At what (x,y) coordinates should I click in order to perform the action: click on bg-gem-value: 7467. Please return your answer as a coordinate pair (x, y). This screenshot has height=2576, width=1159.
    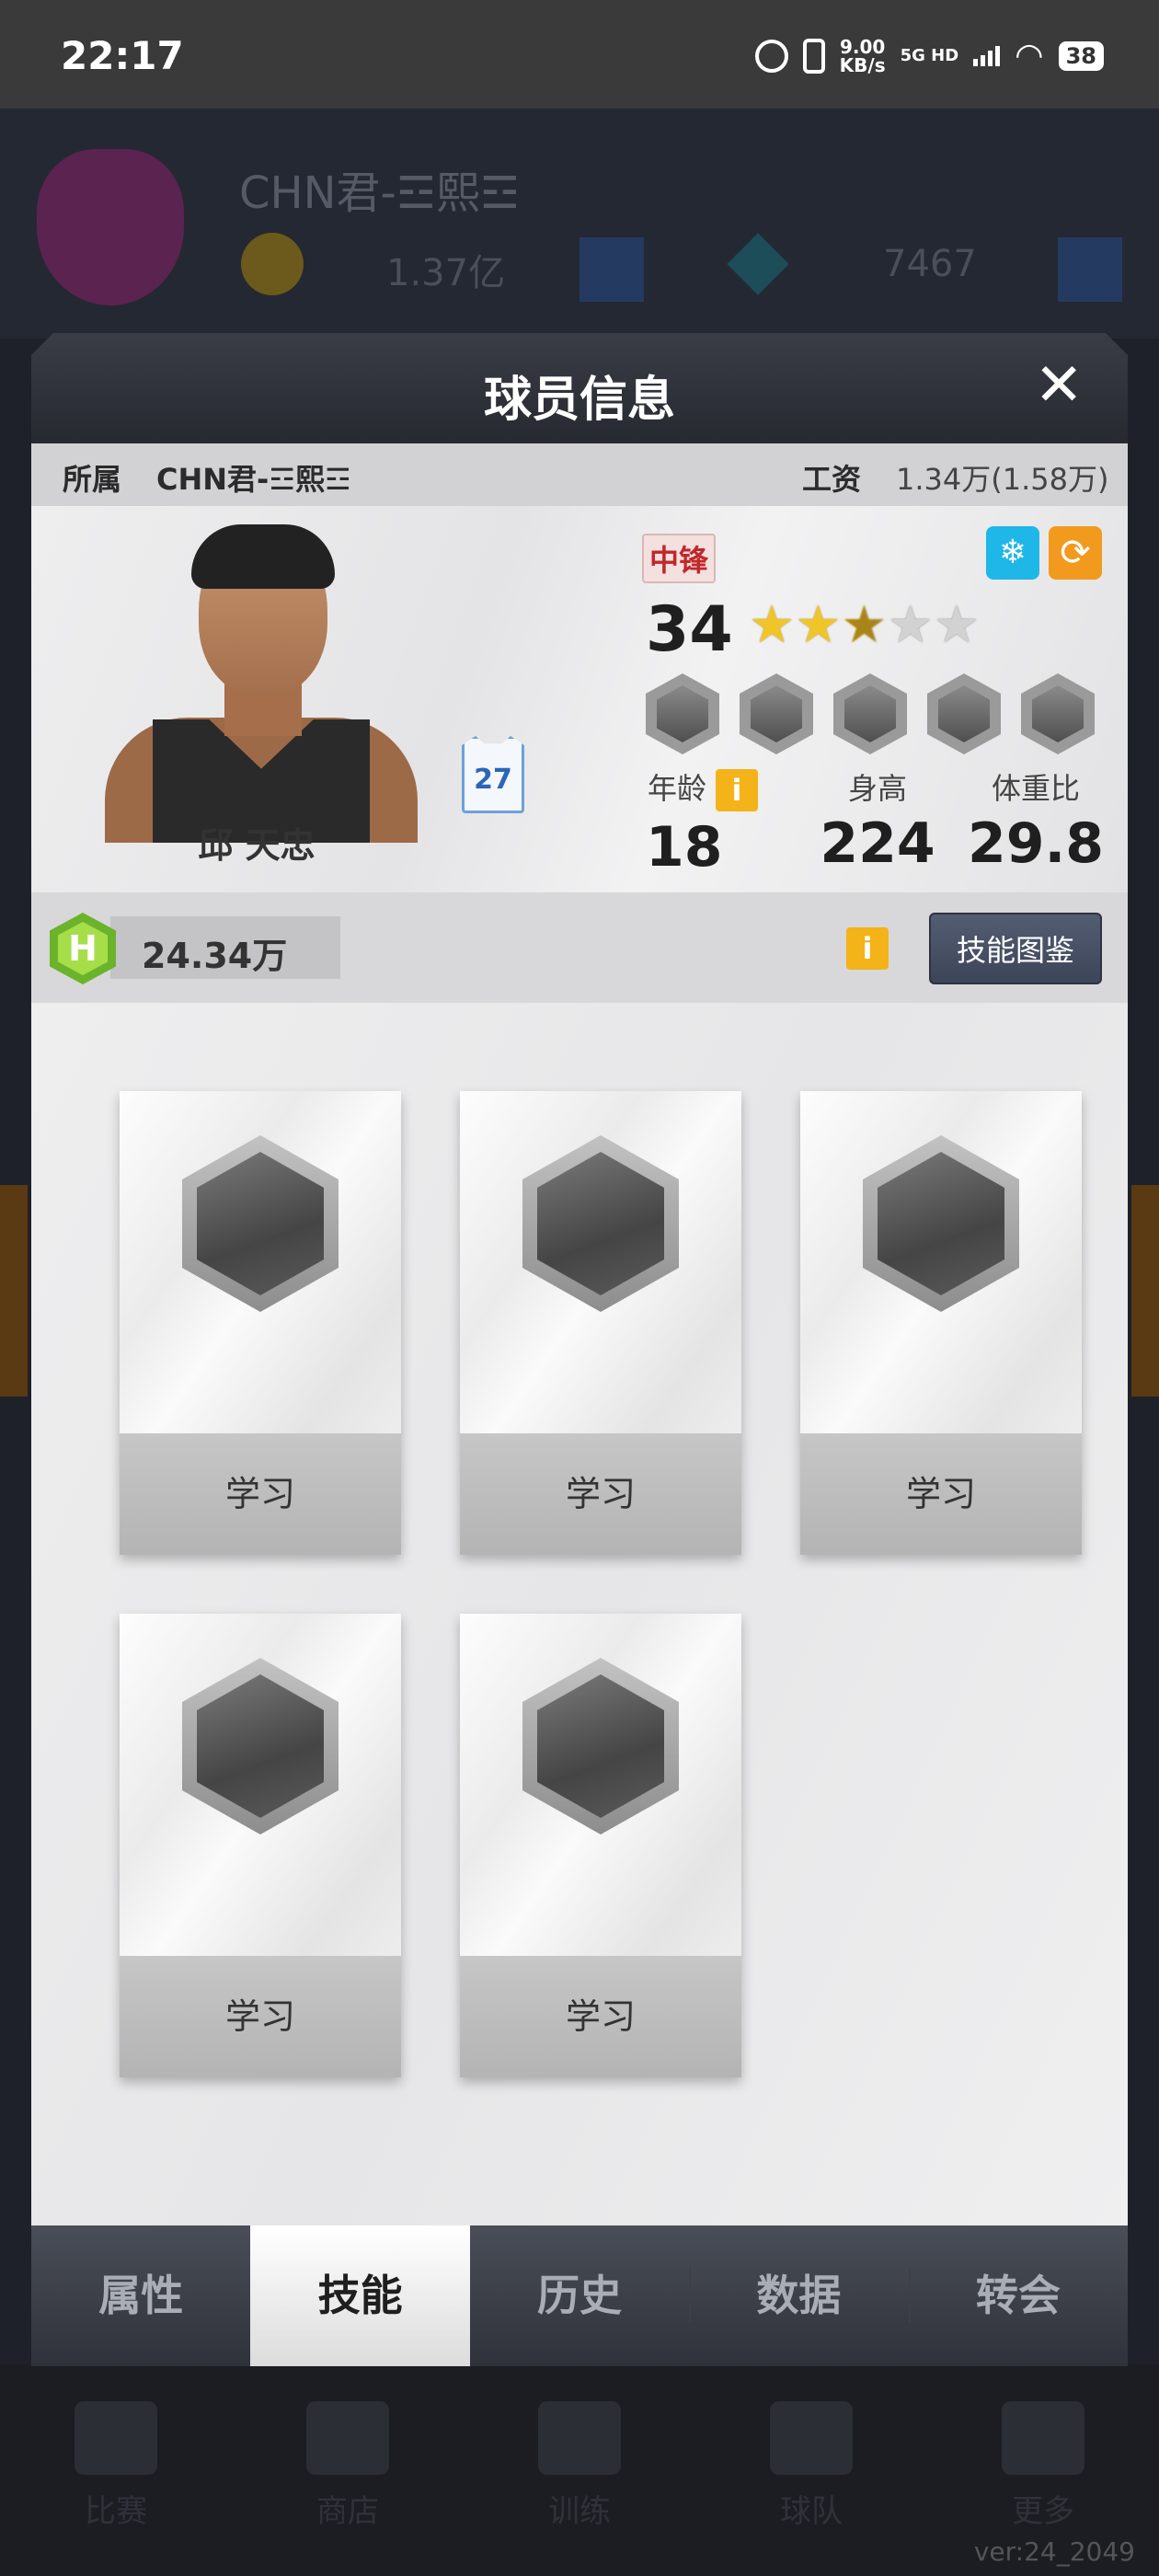
    Looking at the image, I should click on (930, 264).